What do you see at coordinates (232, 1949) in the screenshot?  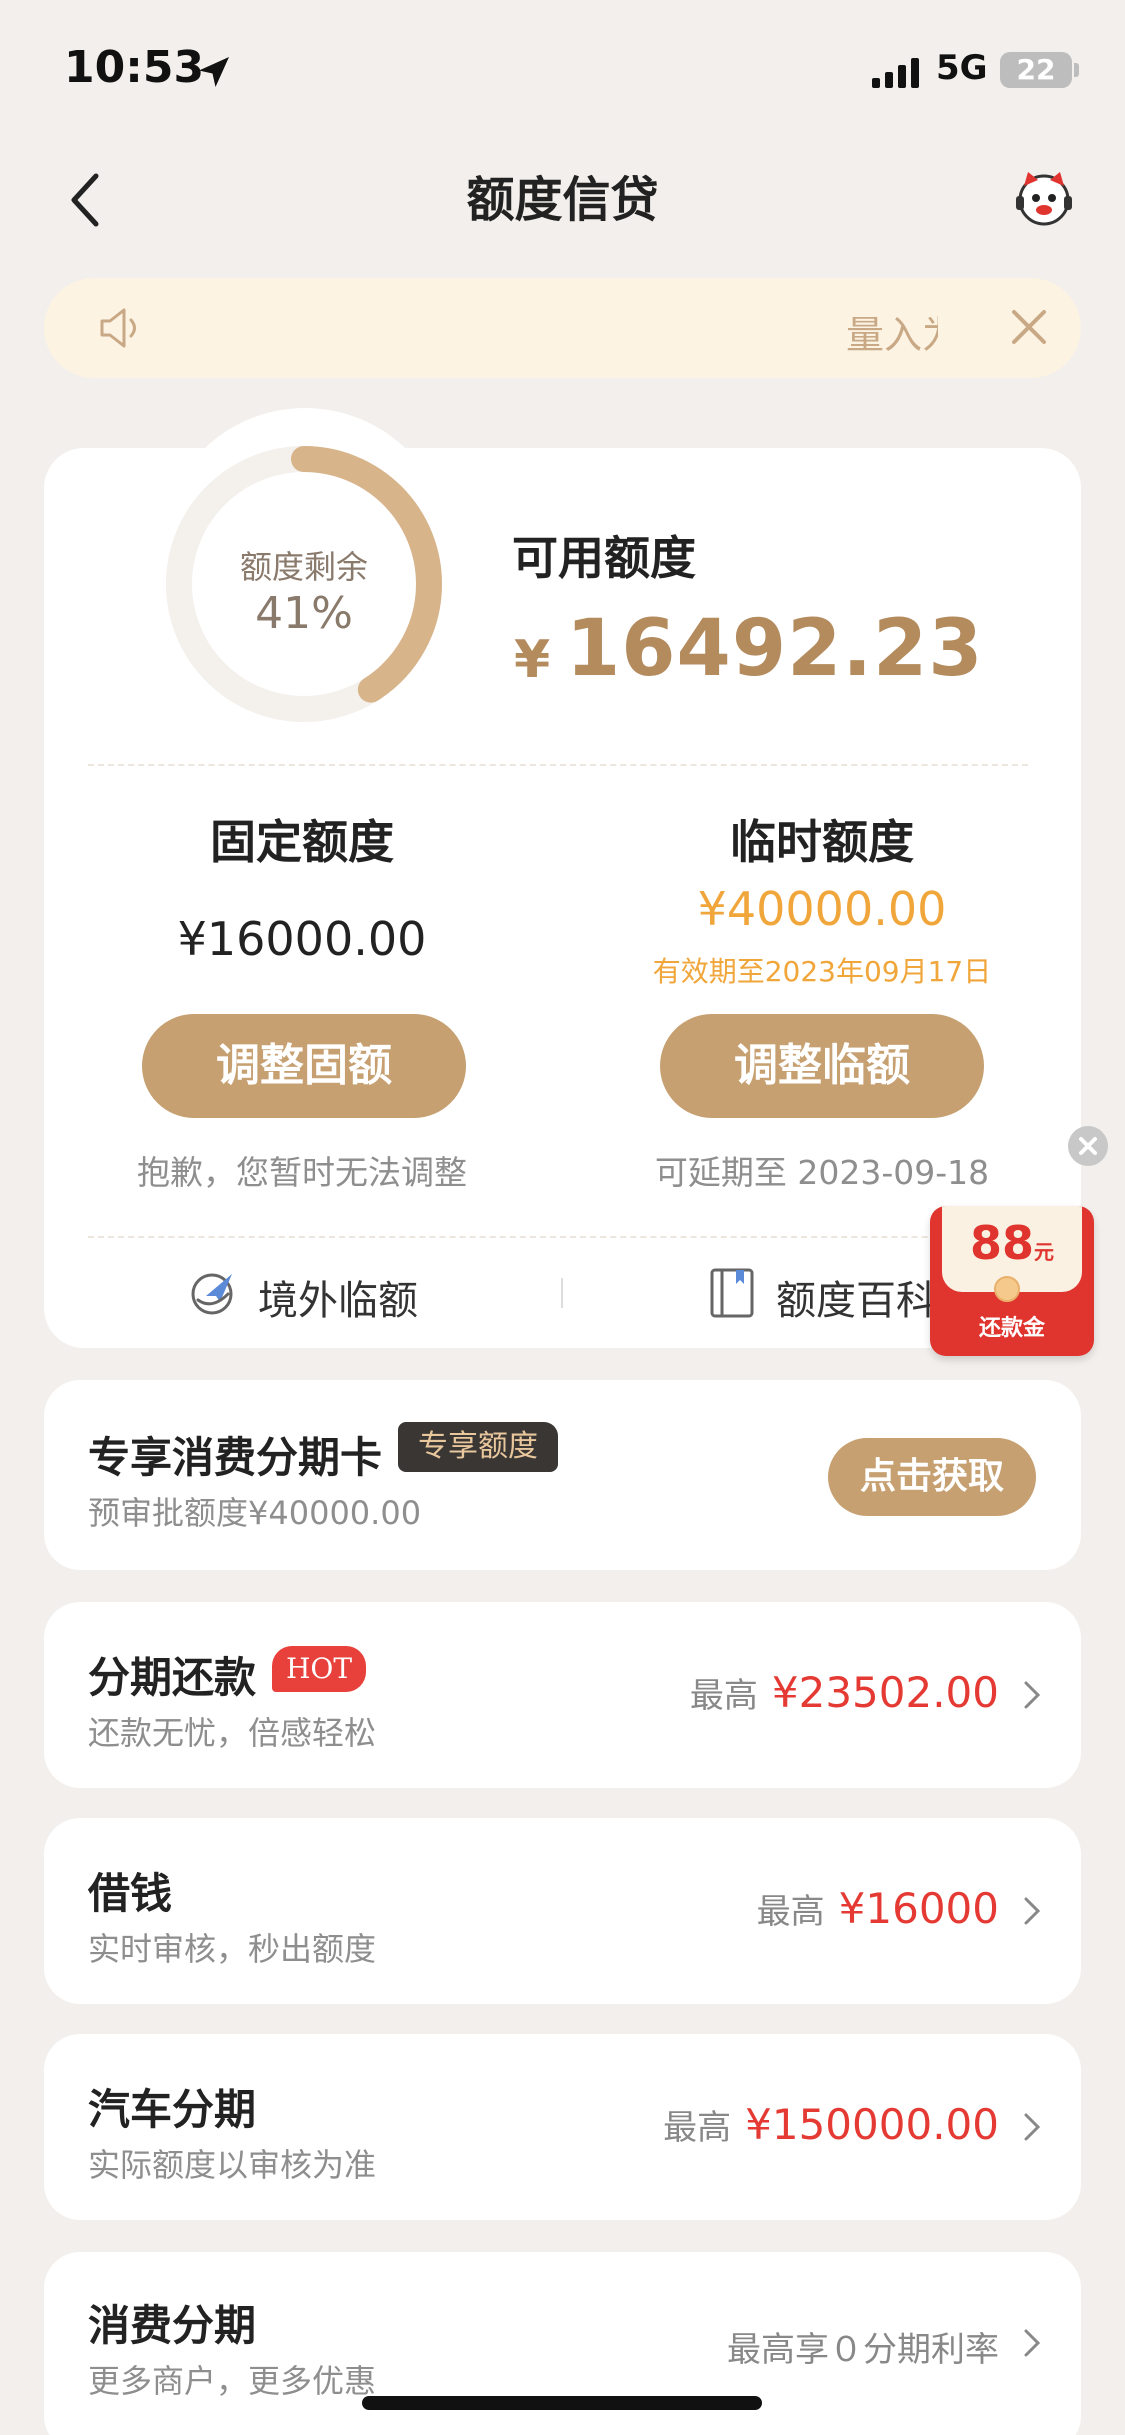 I see `borrow-sub: 实时审核，秒出额度` at bounding box center [232, 1949].